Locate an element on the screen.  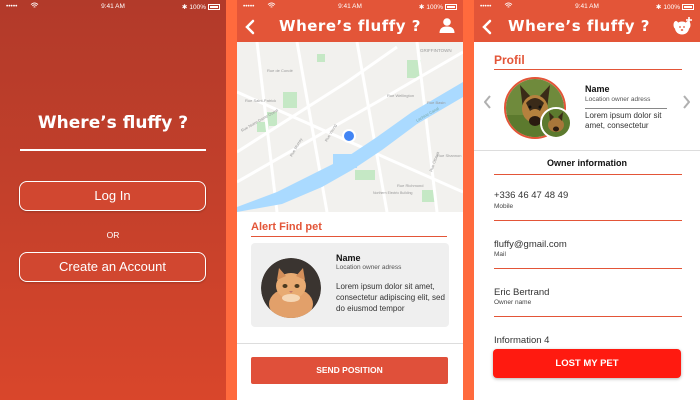
pet-info-divider is located at coordinates (626, 108).